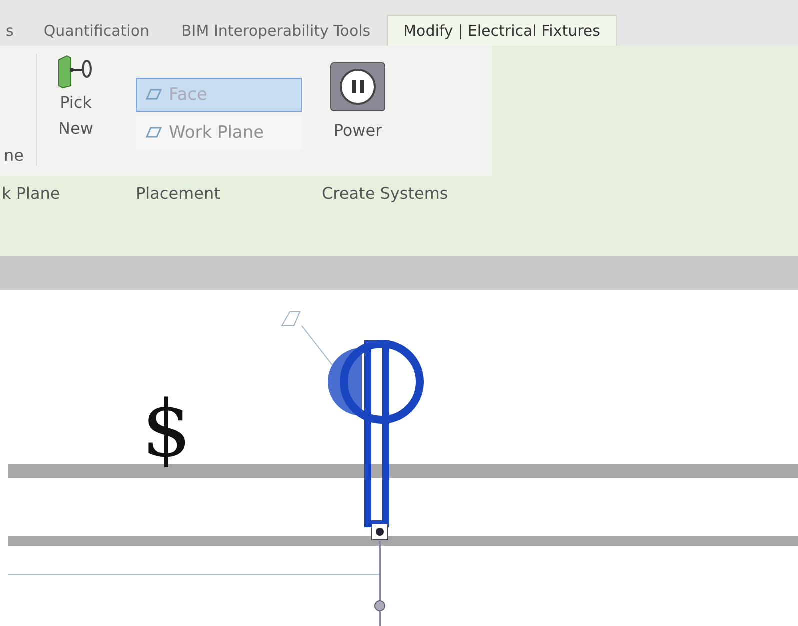  Describe the element at coordinates (15, 31) in the screenshot. I see `ribbon-tab: s` at that location.